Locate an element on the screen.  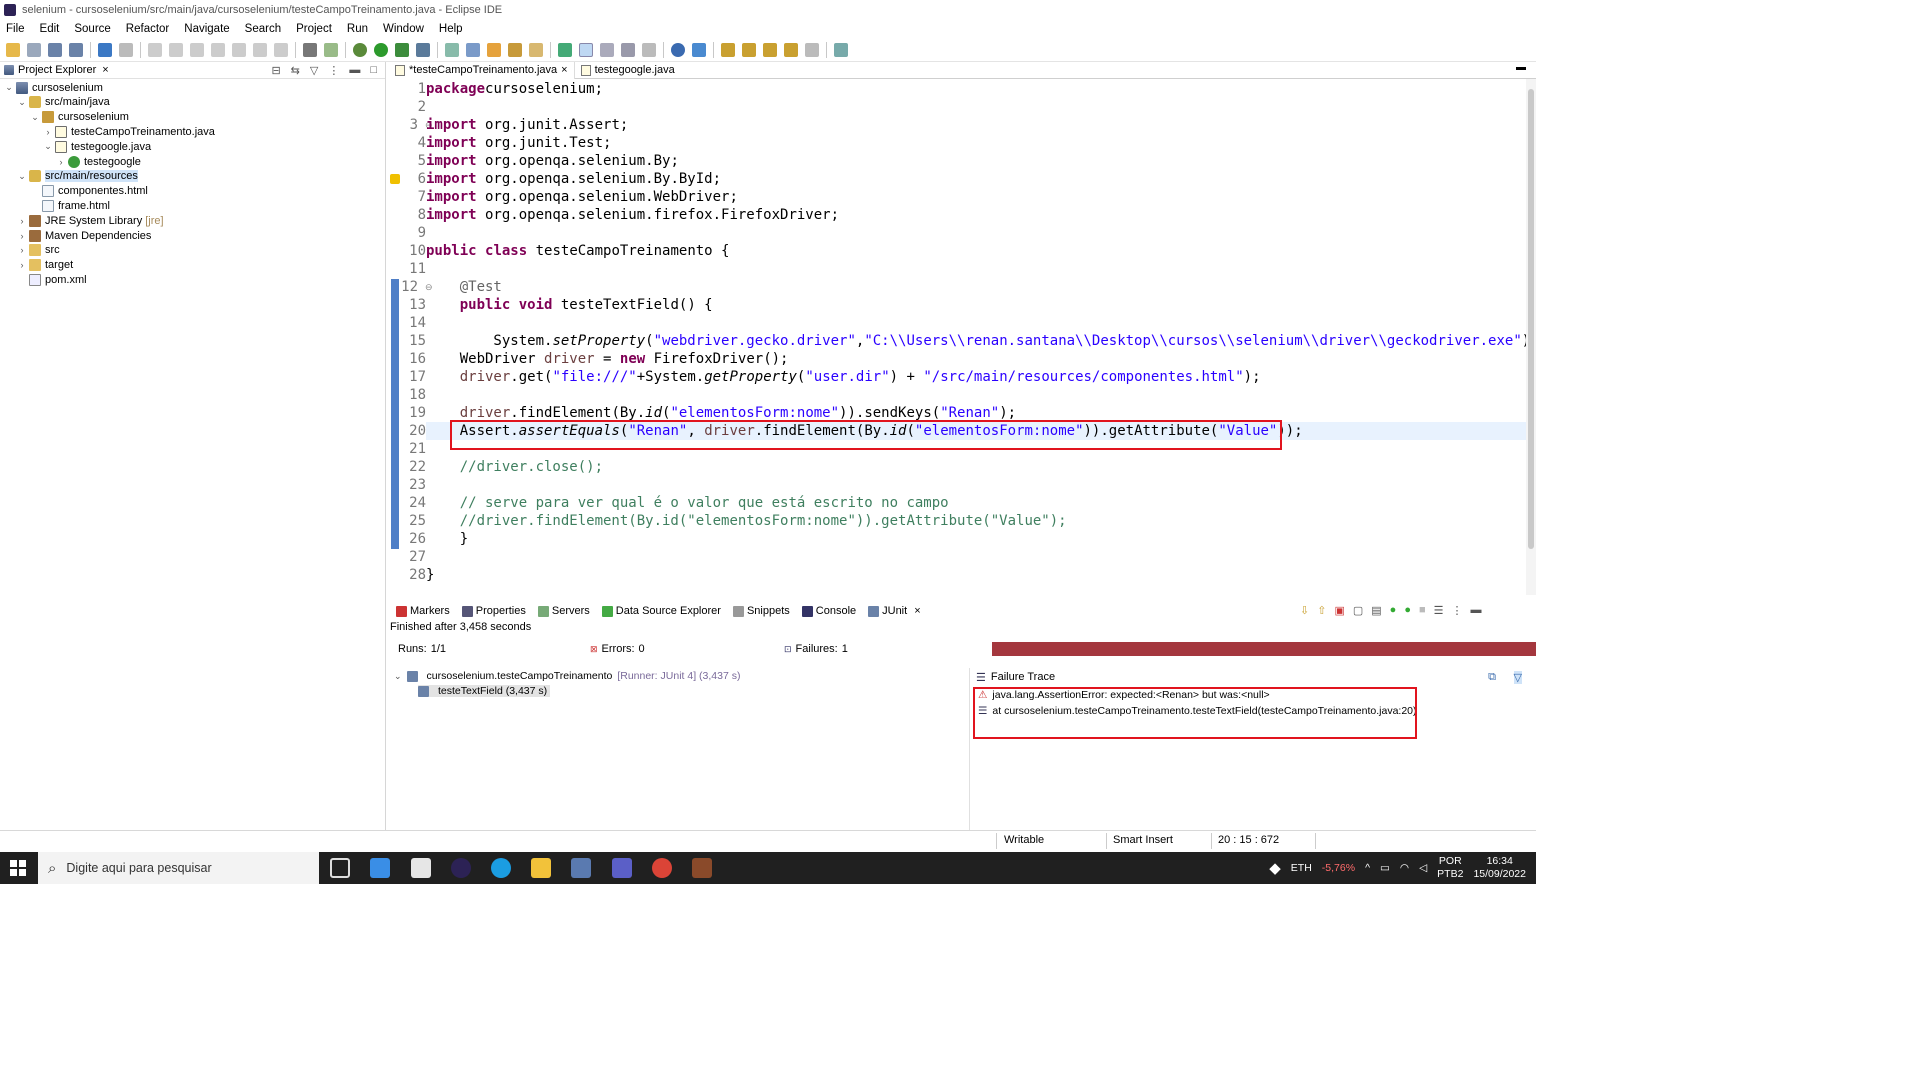
menu-window: Window is located at coordinates (403, 29).